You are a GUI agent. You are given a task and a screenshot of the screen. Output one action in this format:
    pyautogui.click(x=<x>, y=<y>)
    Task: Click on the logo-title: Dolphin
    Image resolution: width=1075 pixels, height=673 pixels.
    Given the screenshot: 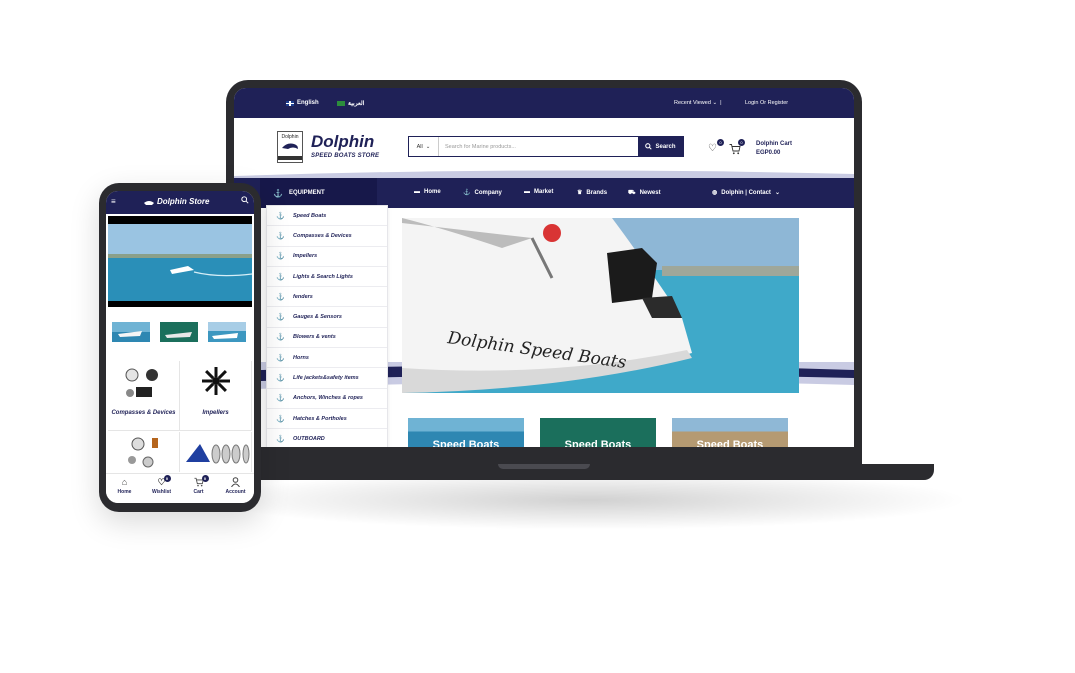 What is the action you would take?
    pyautogui.click(x=342, y=142)
    